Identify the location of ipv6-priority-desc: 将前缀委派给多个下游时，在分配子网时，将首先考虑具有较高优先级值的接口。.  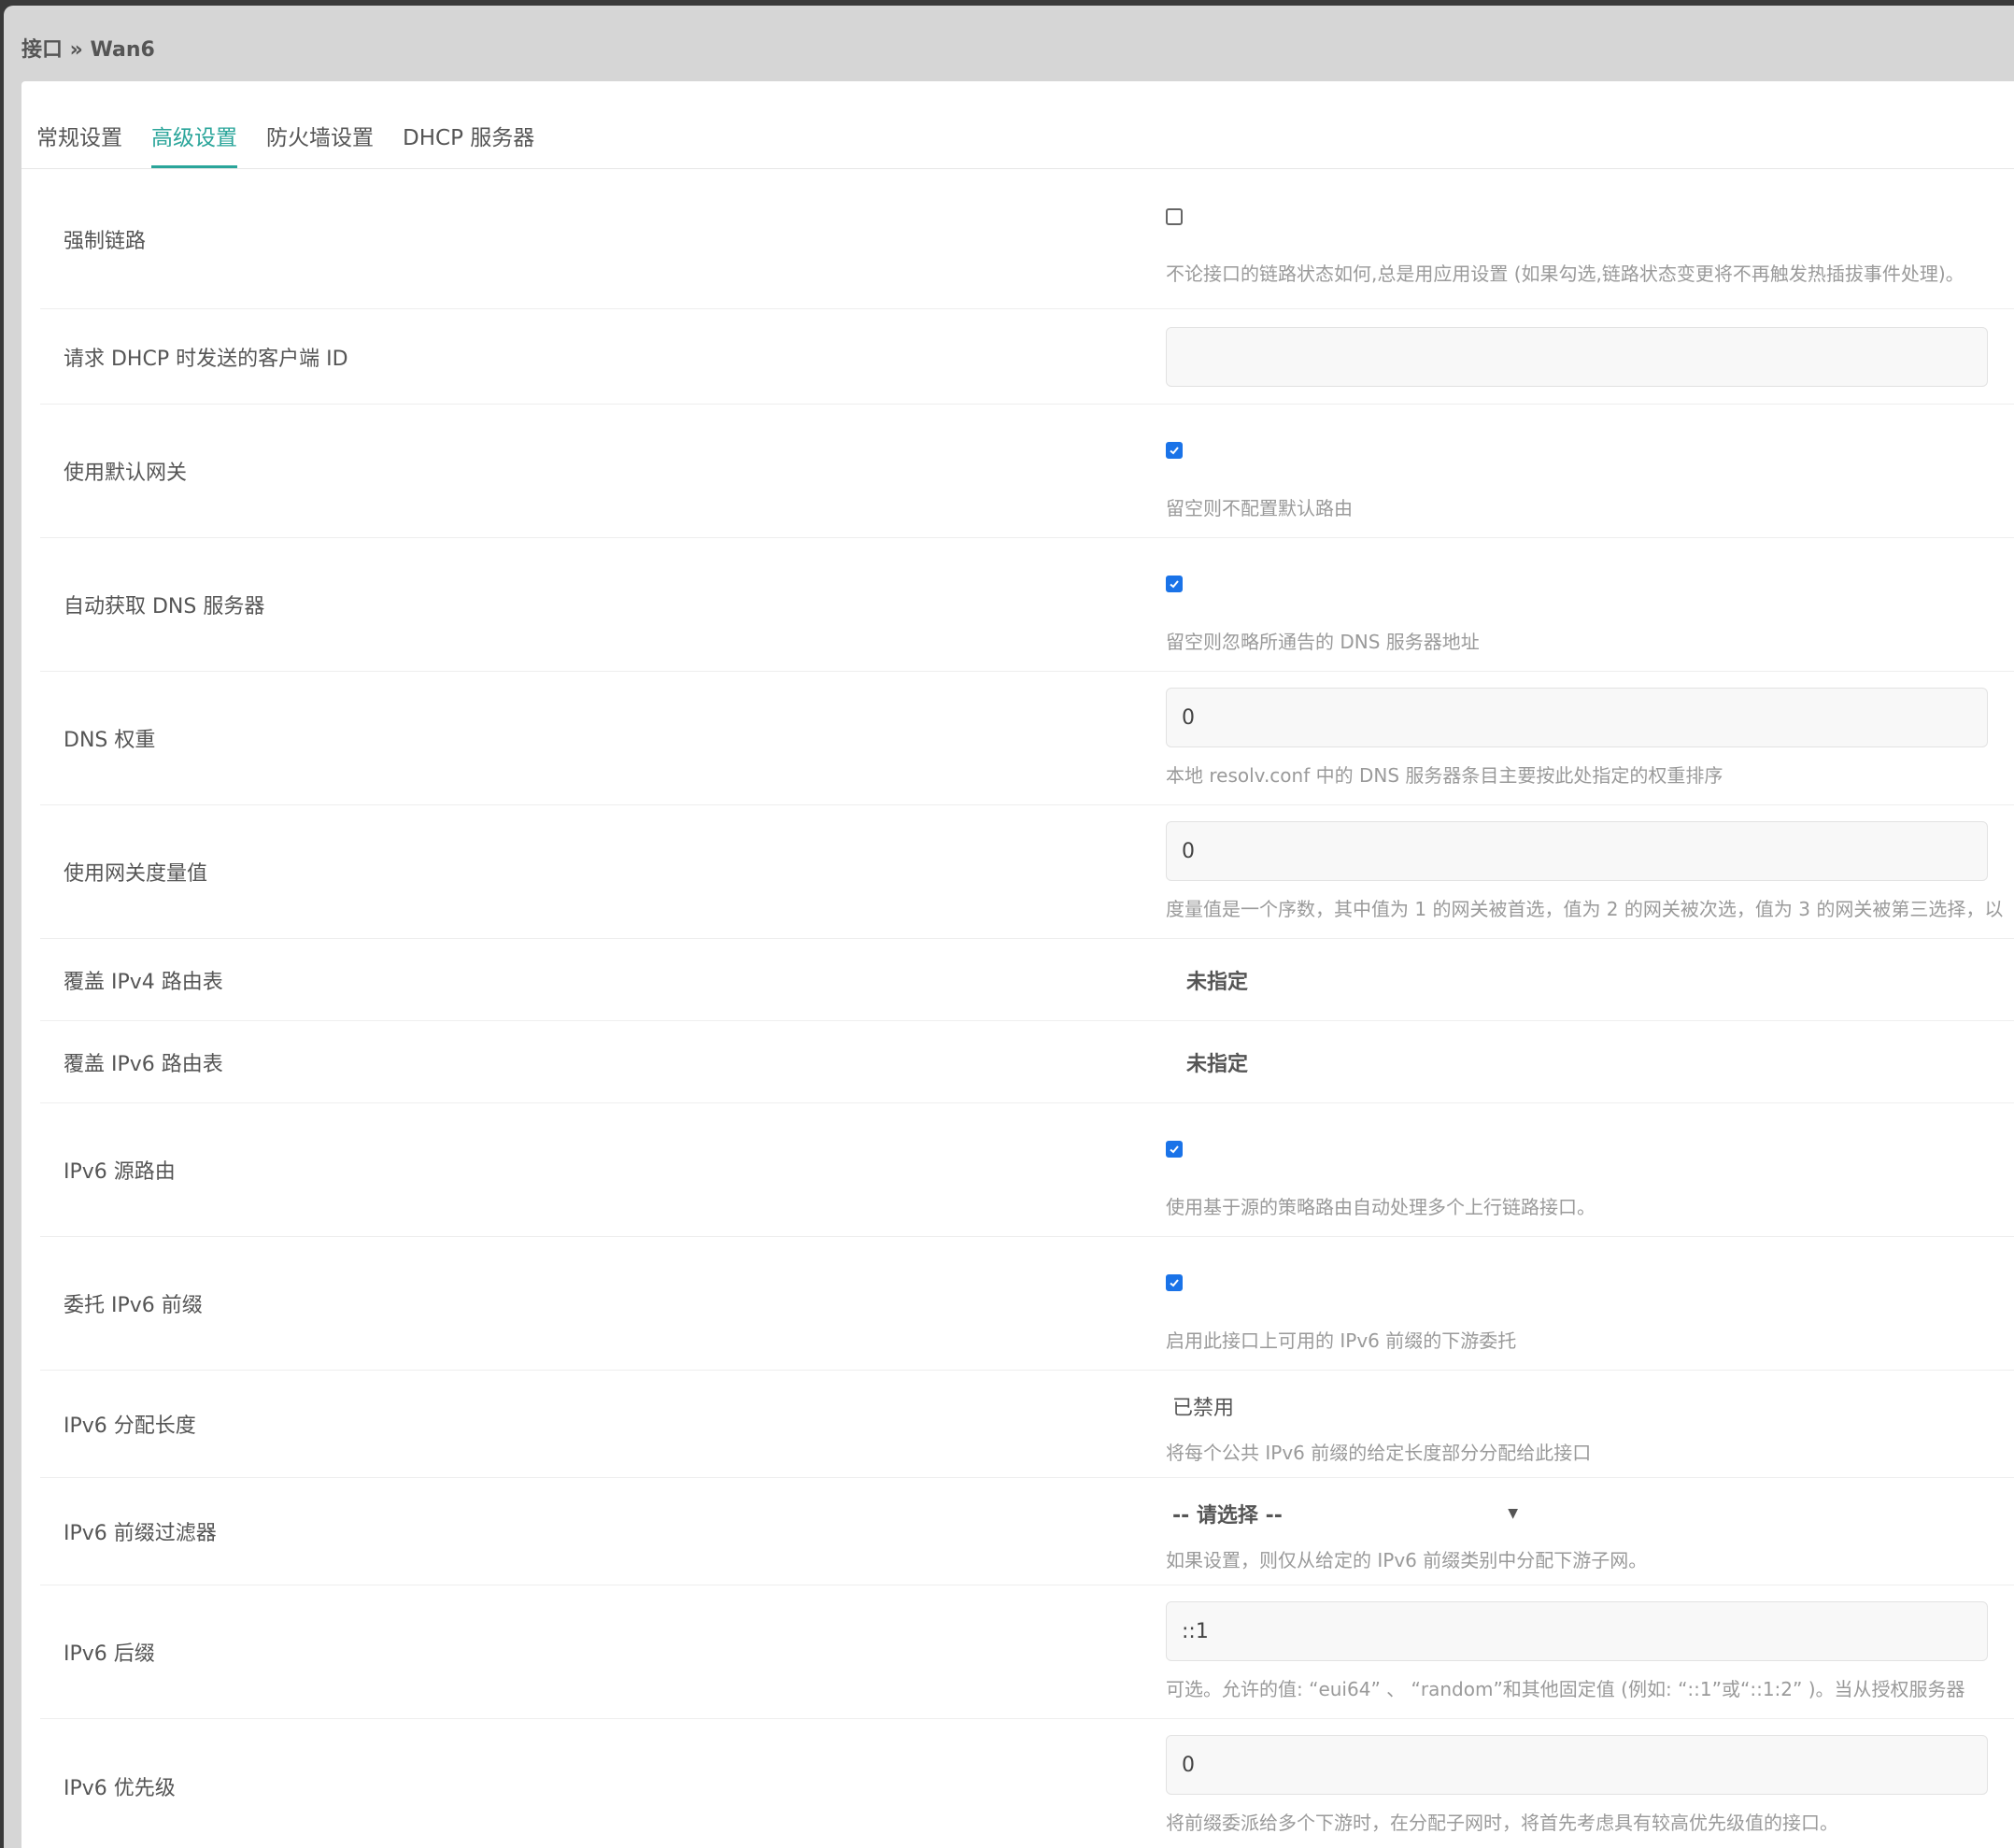
(1502, 1823).